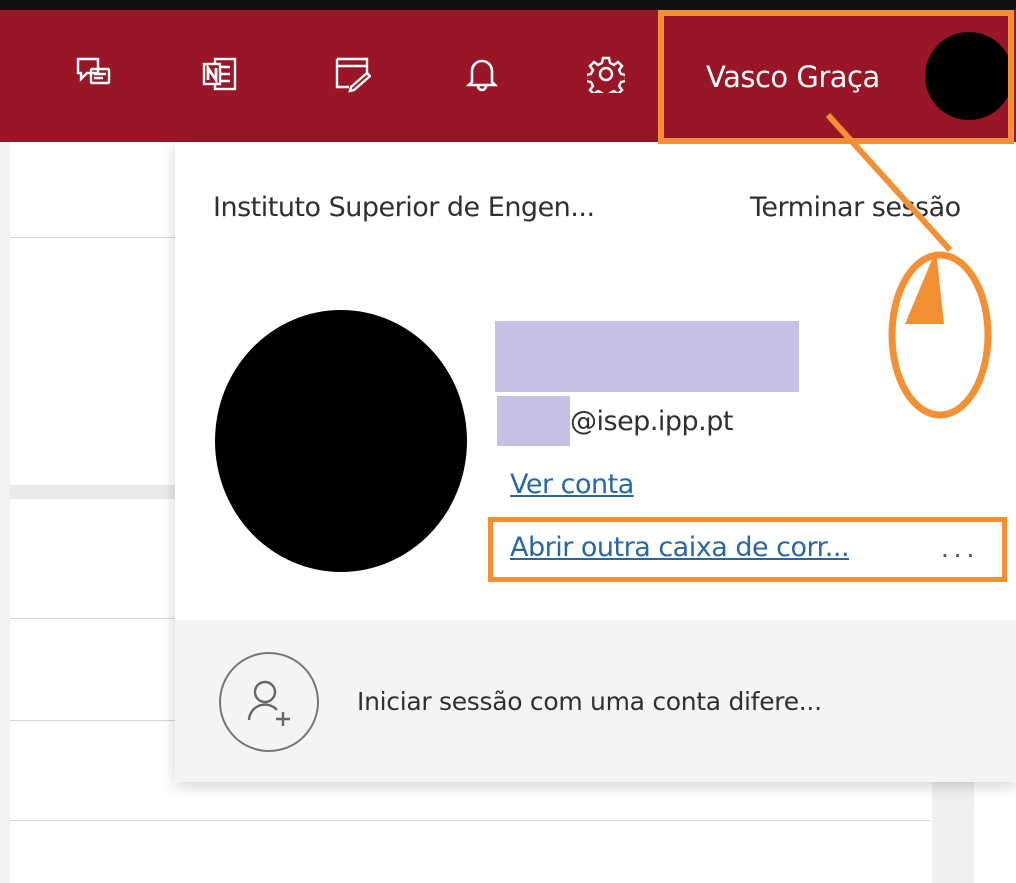 This screenshot has width=1016, height=883. Describe the element at coordinates (606, 74) in the screenshot. I see `settings-gear-icon` at that location.